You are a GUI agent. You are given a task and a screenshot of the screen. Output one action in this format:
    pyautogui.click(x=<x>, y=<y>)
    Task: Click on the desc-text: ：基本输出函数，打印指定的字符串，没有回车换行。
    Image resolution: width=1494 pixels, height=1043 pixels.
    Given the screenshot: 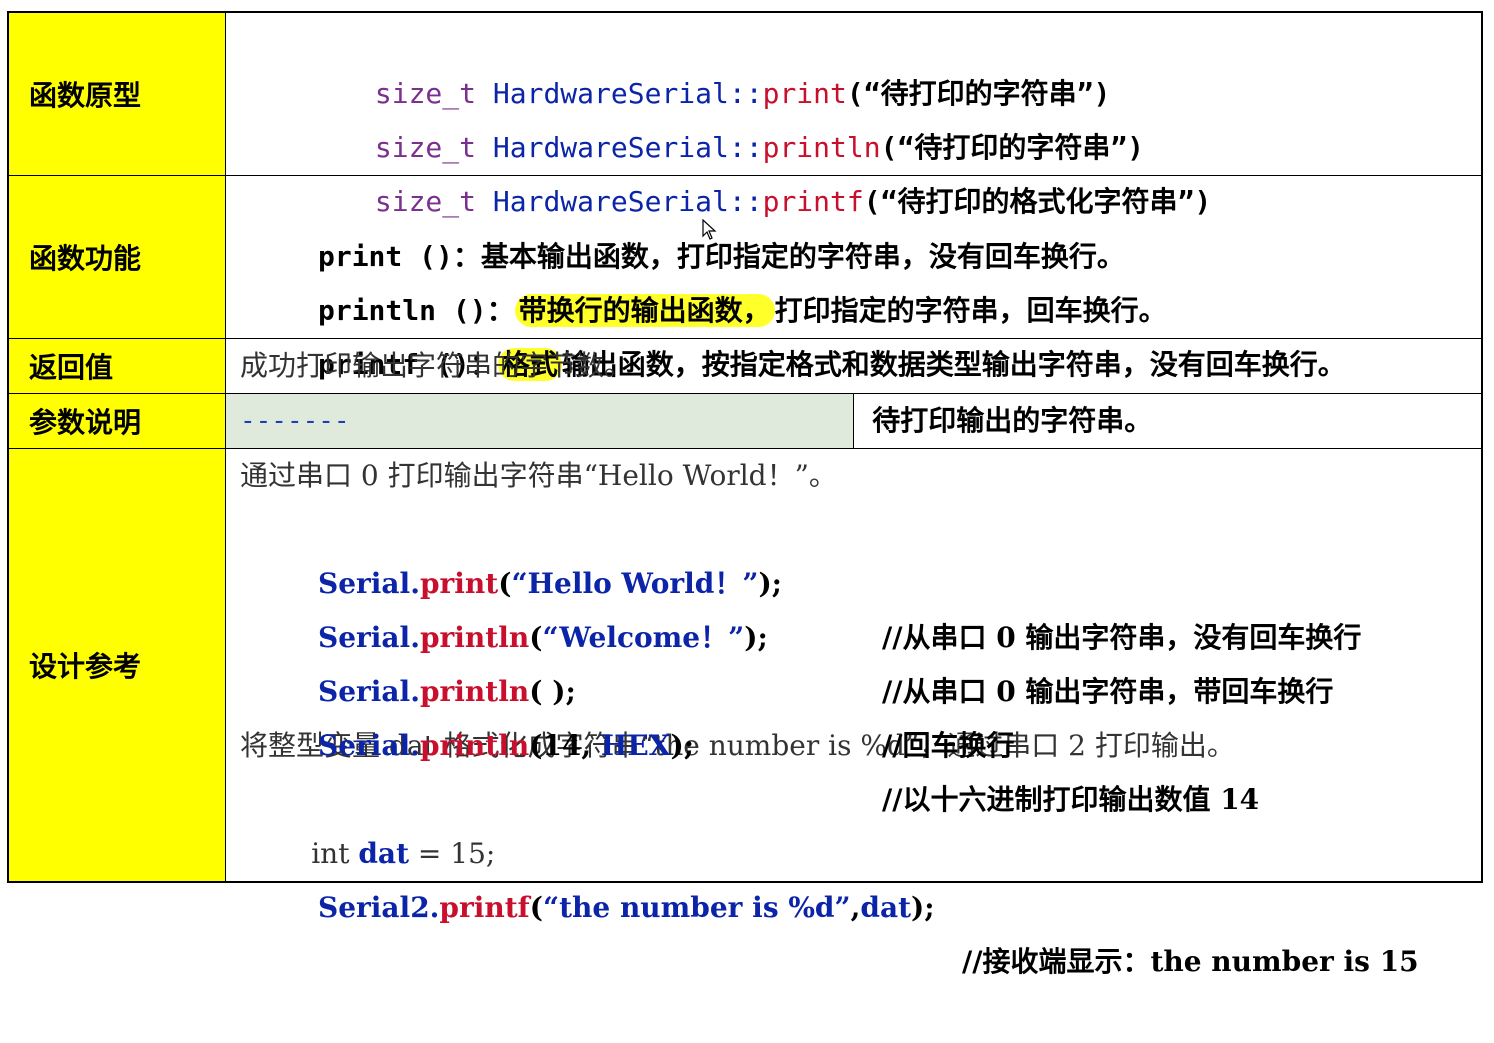 What is the action you would take?
    pyautogui.click(x=788, y=256)
    